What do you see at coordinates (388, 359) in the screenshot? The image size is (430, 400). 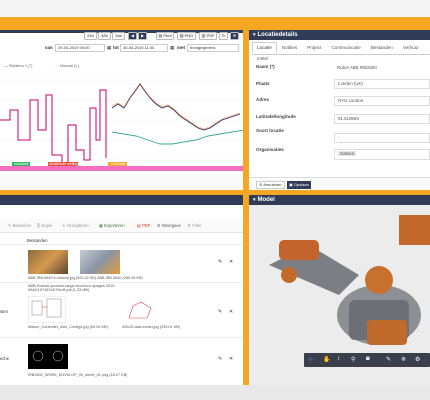 I see `measure-icon: ✎` at bounding box center [388, 359].